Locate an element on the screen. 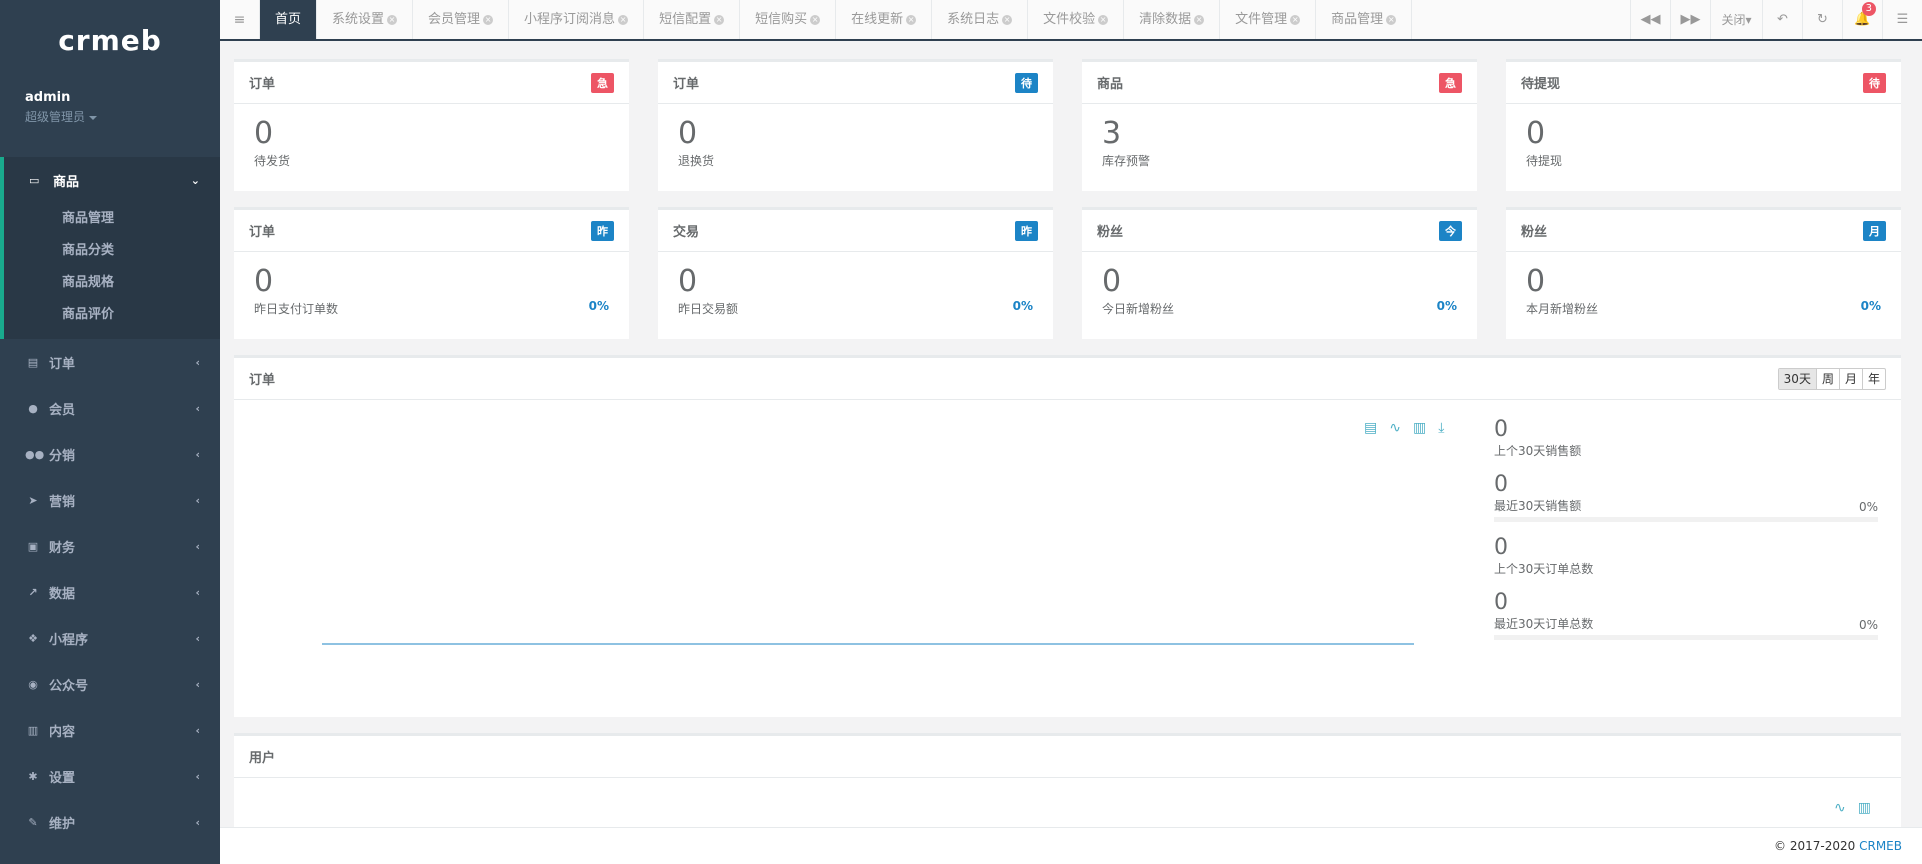 The width and height of the screenshot is (1922, 864). range-selector: 30天 周 月 年 is located at coordinates (1831, 378).